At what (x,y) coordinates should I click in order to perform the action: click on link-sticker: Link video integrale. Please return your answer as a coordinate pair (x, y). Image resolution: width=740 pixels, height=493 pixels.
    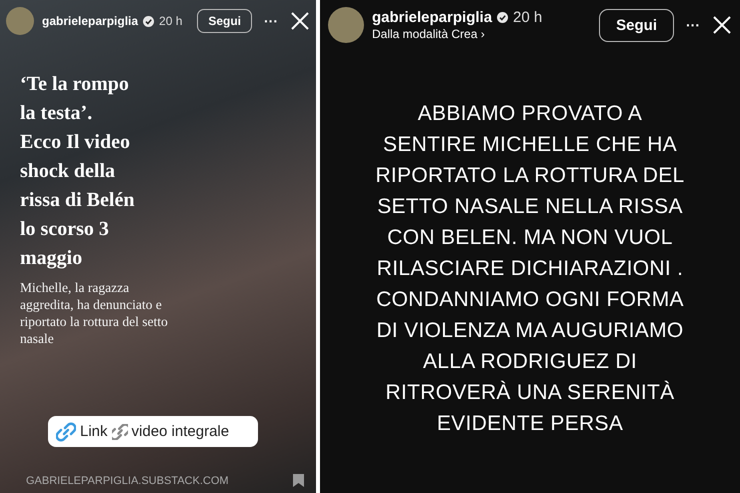
    Looking at the image, I should click on (153, 431).